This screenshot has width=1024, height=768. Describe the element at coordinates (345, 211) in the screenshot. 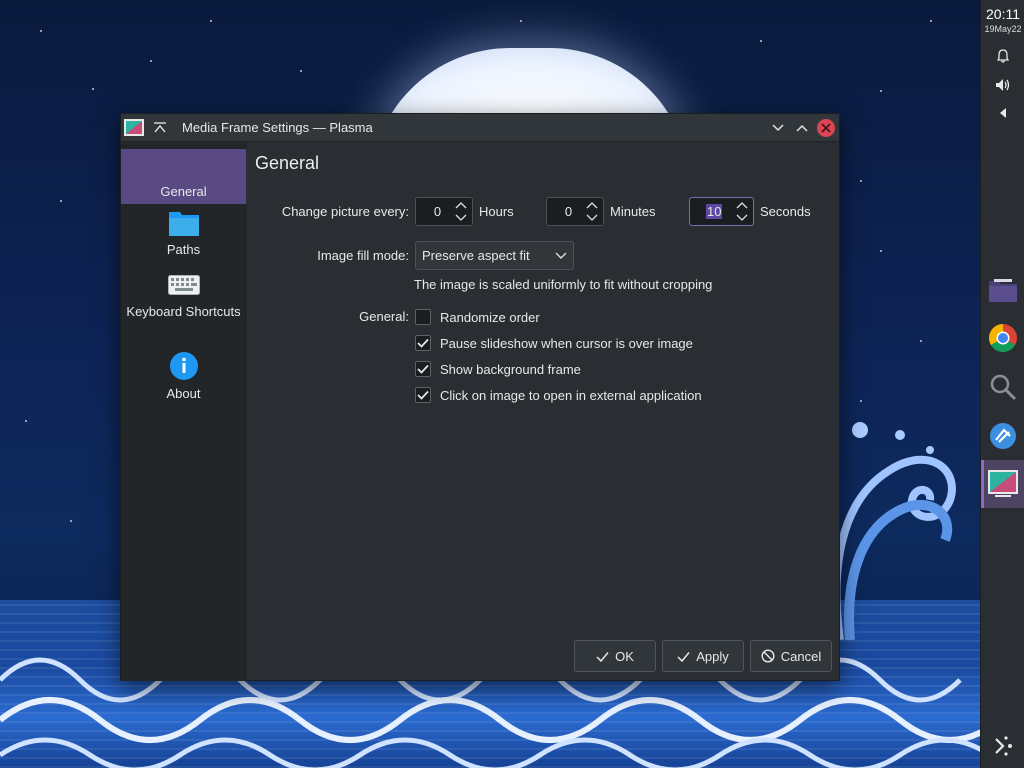

I see `change-picture-label: Change picture every:` at that location.